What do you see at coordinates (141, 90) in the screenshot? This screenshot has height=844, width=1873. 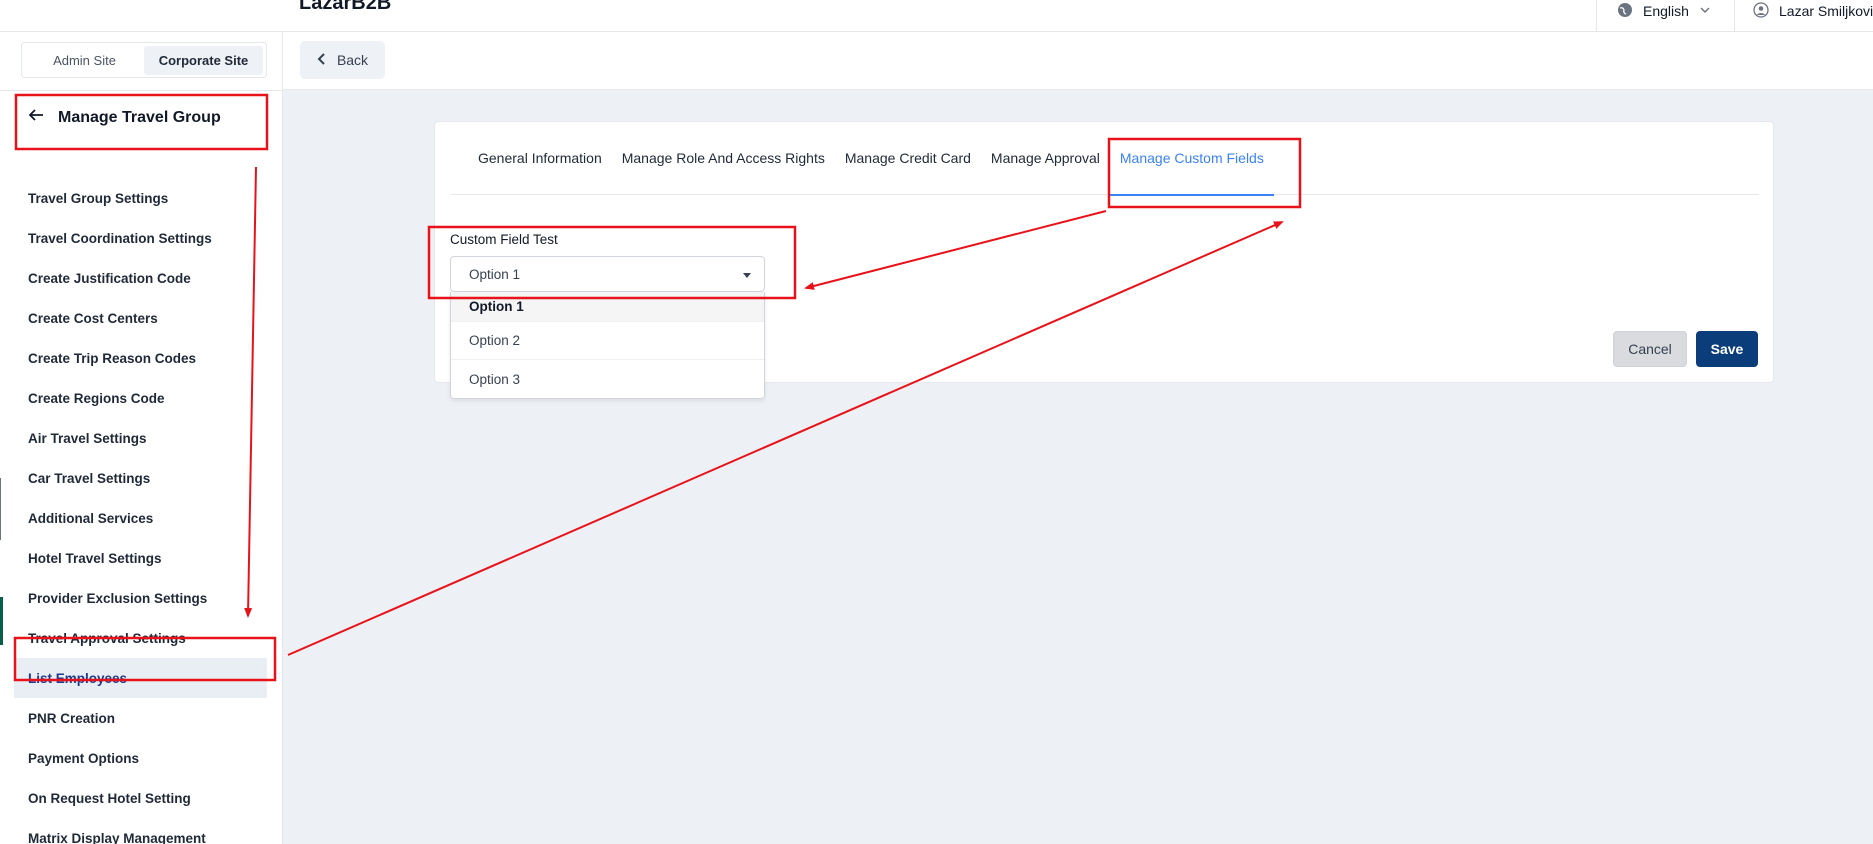 I see `divider` at bounding box center [141, 90].